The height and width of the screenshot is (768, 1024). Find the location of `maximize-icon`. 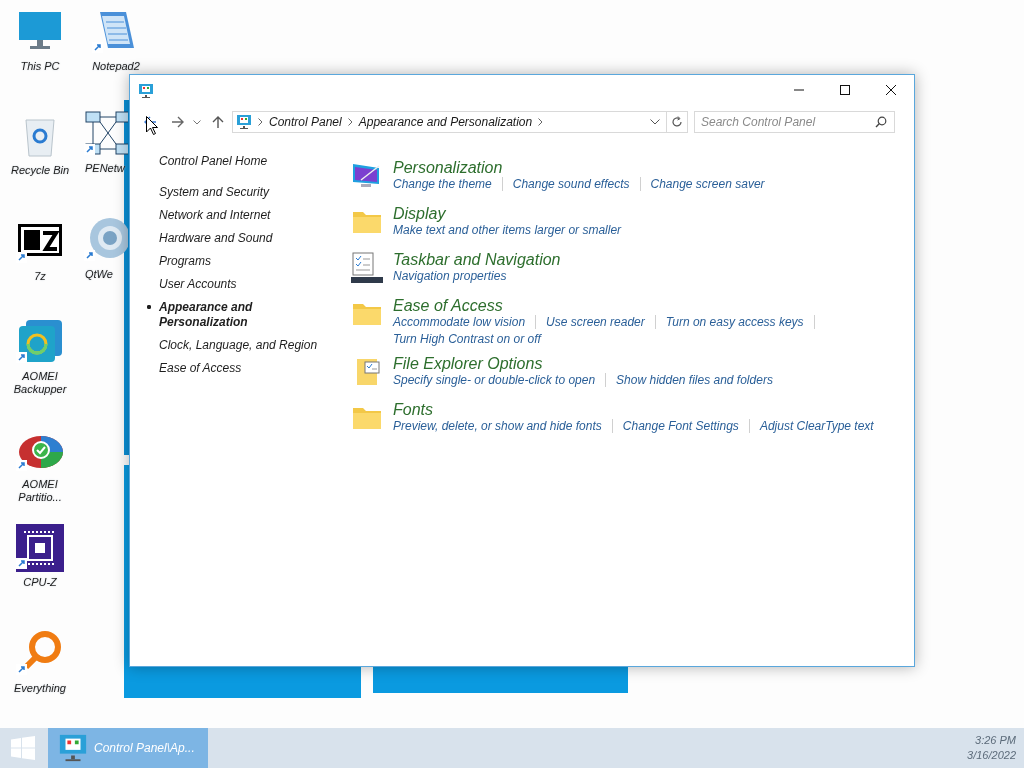

maximize-icon is located at coordinates (845, 90).